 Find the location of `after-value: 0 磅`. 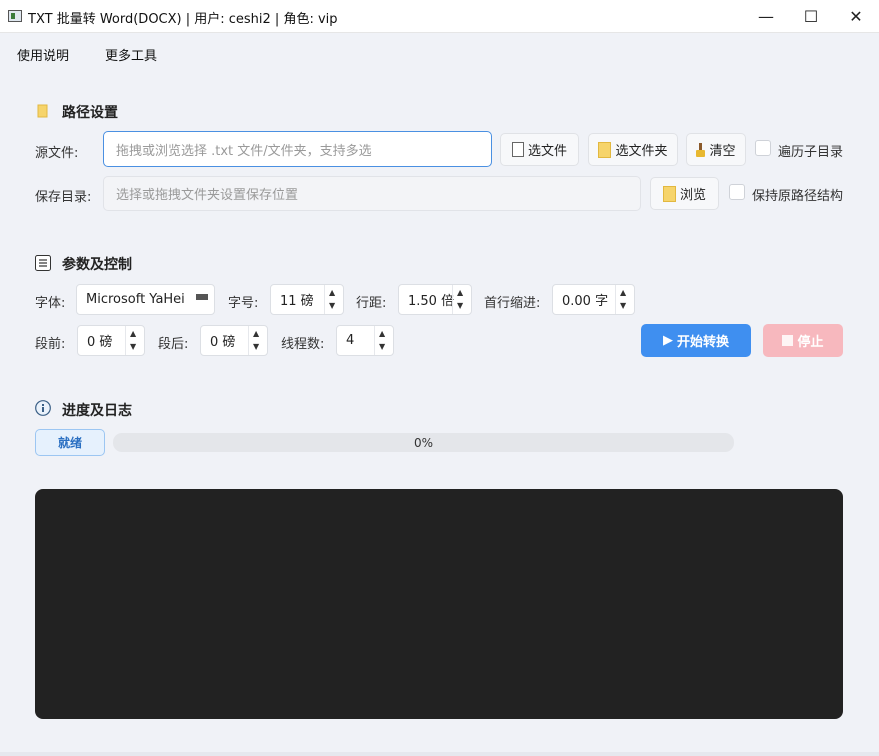

after-value: 0 磅 is located at coordinates (223, 342).